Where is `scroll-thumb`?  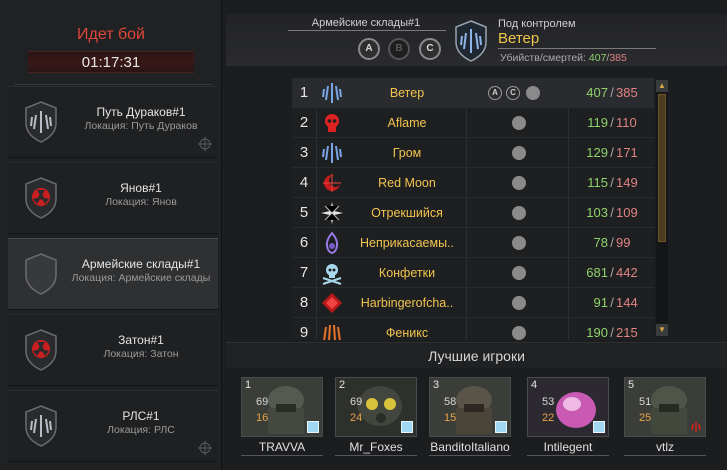 scroll-thumb is located at coordinates (662, 168).